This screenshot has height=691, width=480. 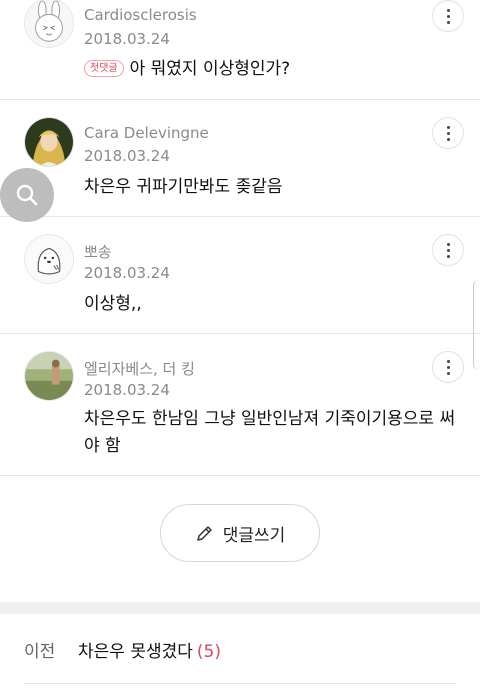 What do you see at coordinates (240, 683) in the screenshot?
I see `bottom-divider` at bounding box center [240, 683].